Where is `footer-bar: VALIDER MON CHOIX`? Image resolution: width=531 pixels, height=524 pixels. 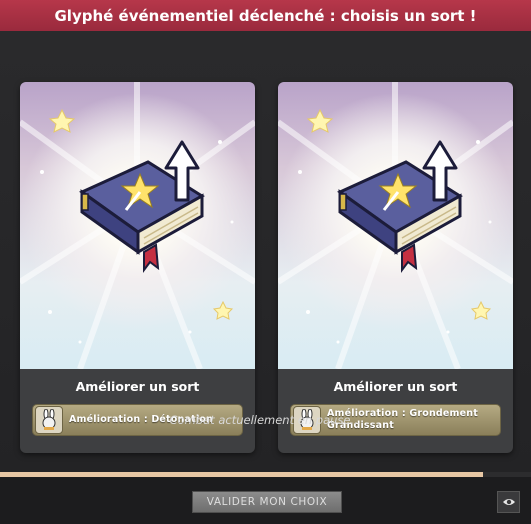 footer-bar: VALIDER MON CHOIX is located at coordinates (265, 500).